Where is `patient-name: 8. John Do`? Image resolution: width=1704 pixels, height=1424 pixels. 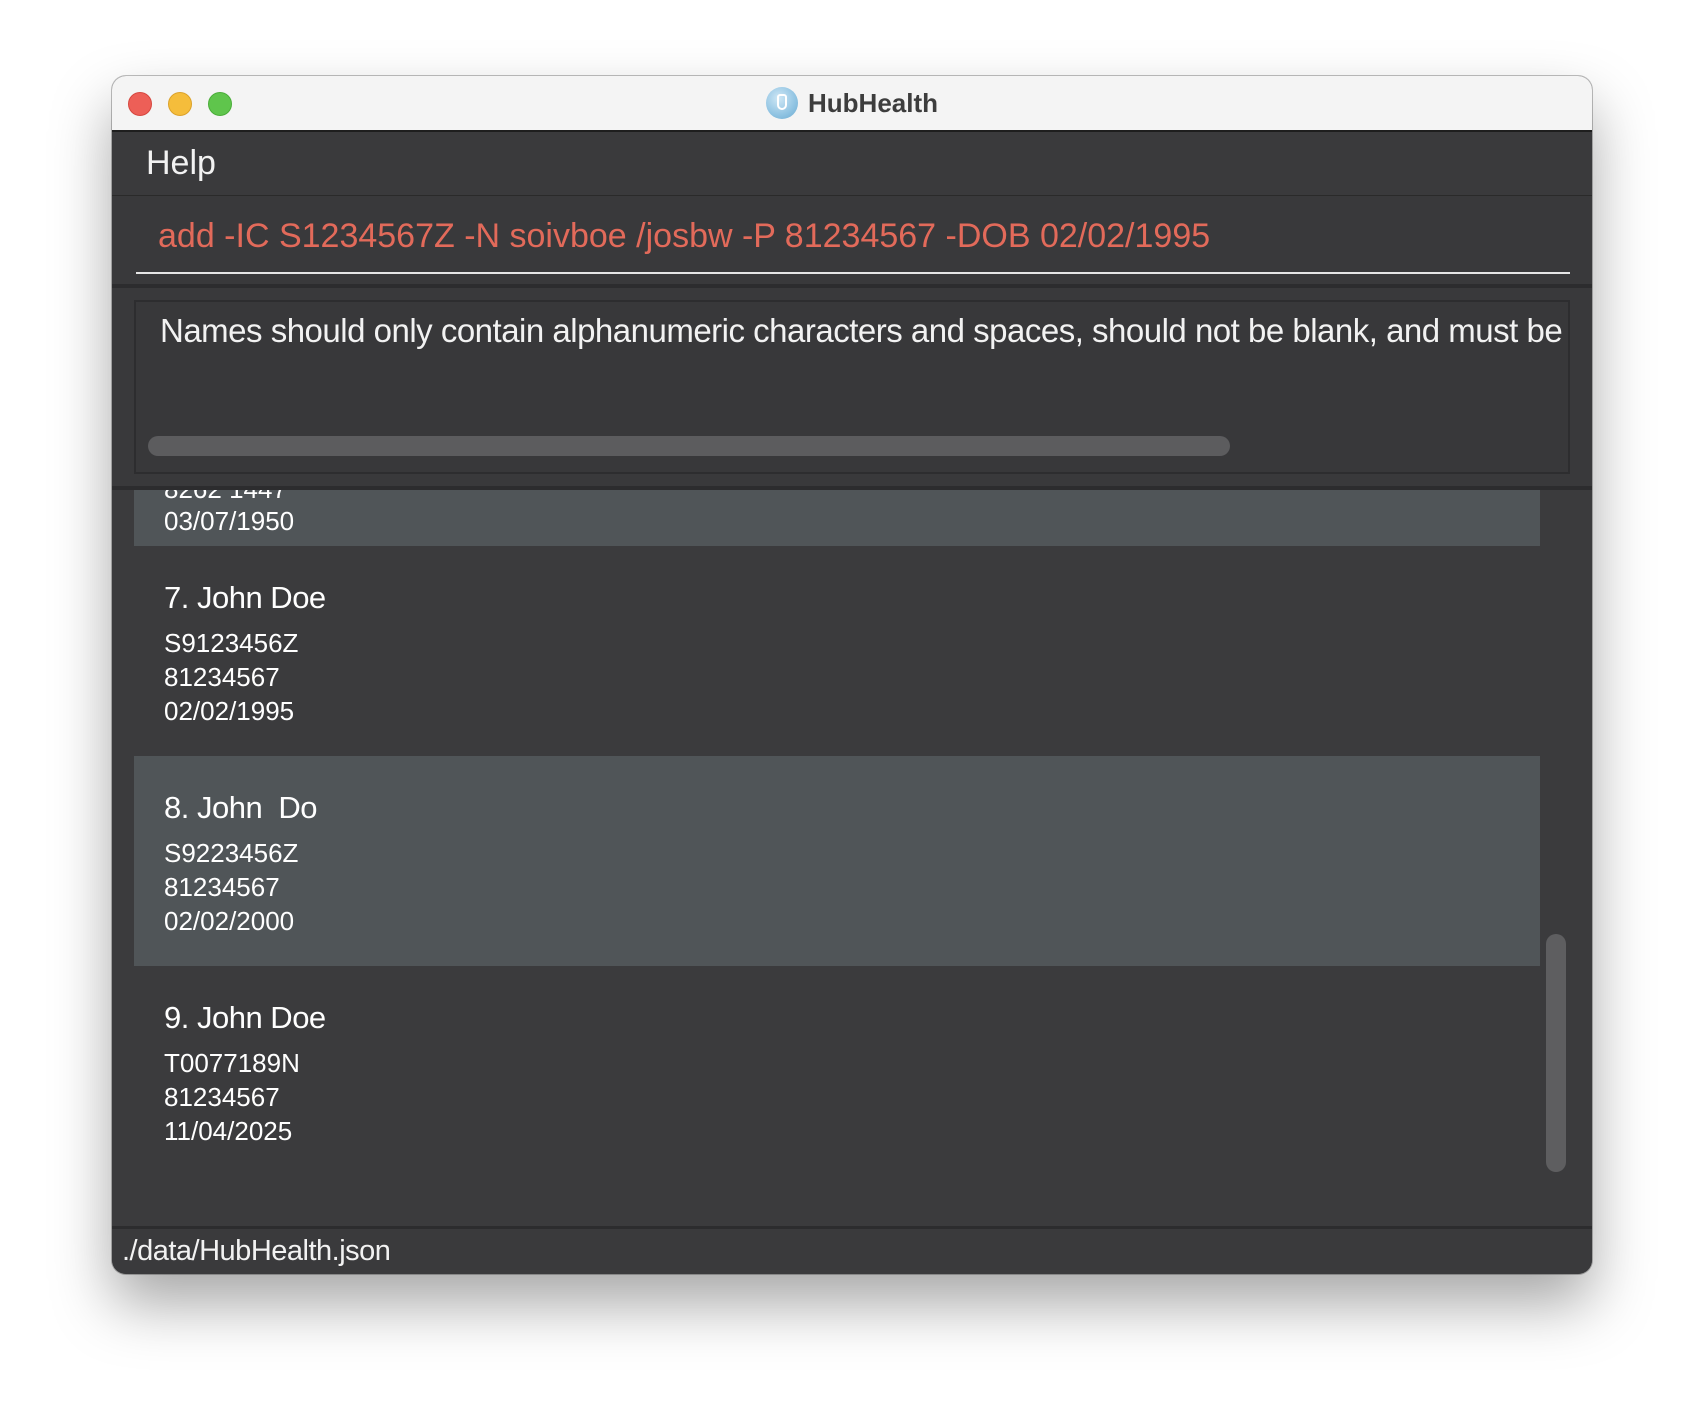
patient-name: 8. John Do is located at coordinates (241, 807).